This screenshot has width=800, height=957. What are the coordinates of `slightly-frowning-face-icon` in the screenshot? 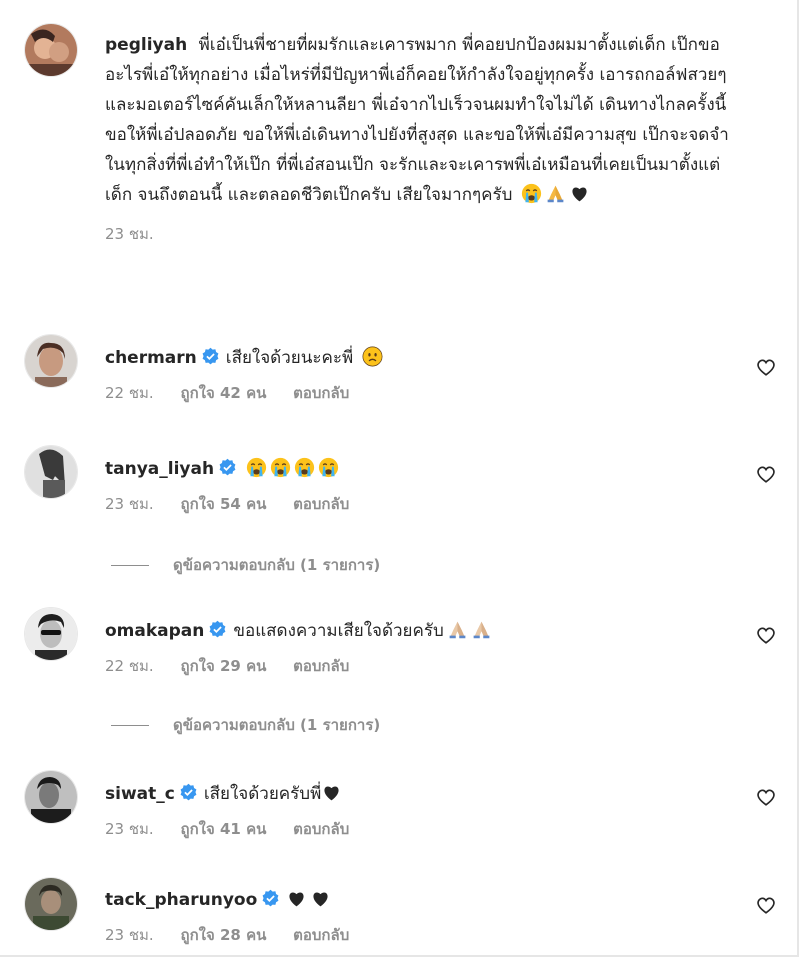 It's located at (372, 356).